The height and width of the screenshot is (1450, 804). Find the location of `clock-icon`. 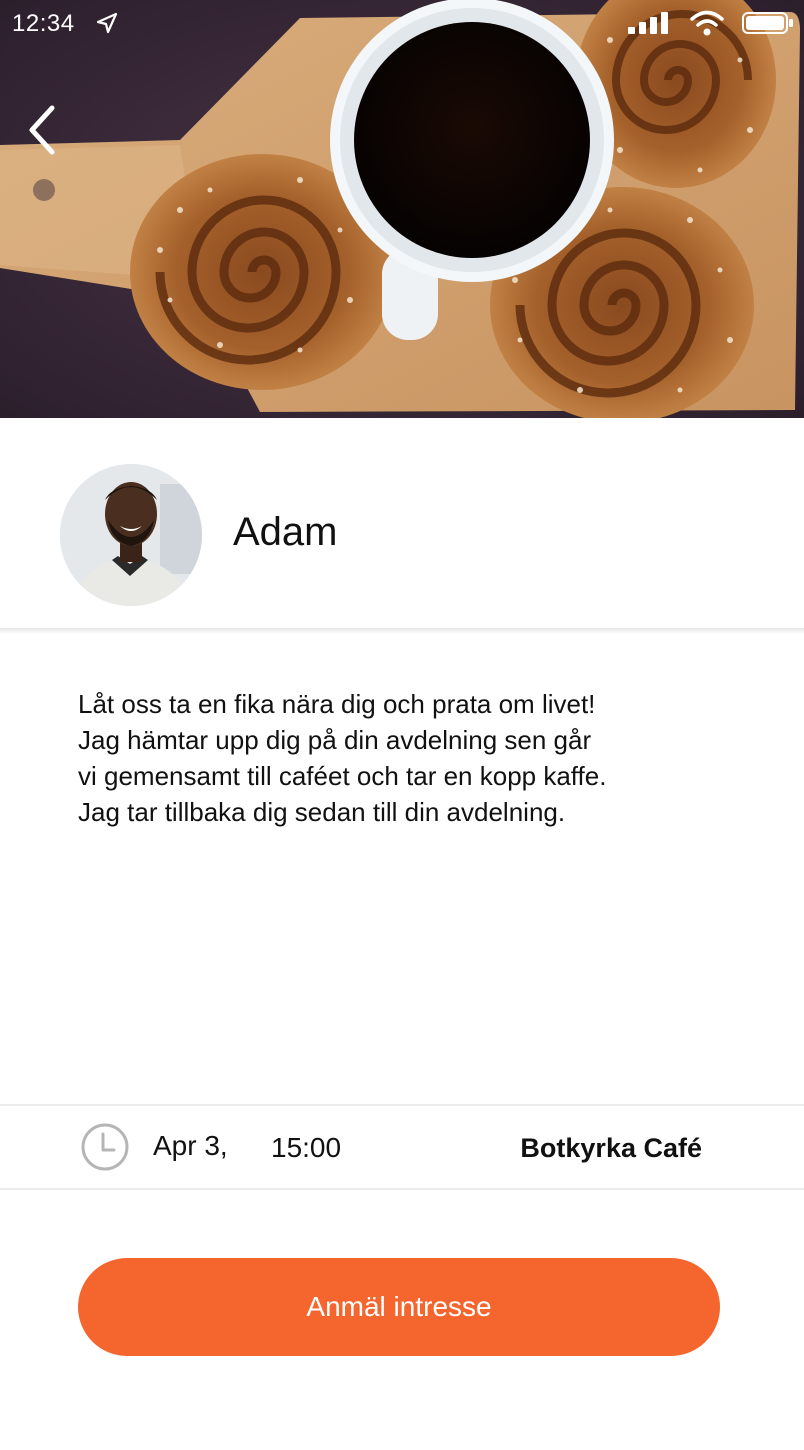

clock-icon is located at coordinates (105, 1147).